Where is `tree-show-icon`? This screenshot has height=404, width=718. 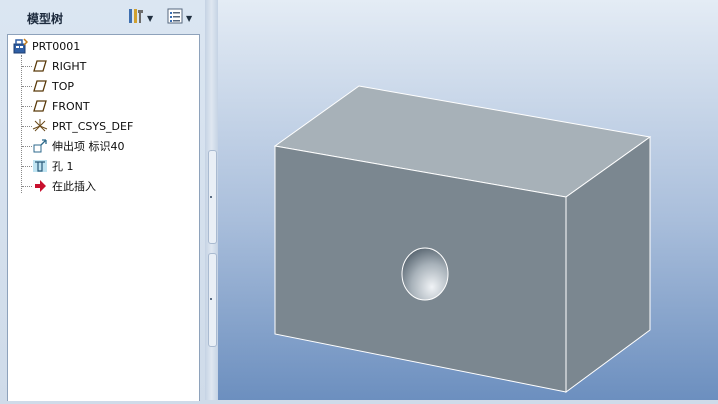 tree-show-icon is located at coordinates (175, 18).